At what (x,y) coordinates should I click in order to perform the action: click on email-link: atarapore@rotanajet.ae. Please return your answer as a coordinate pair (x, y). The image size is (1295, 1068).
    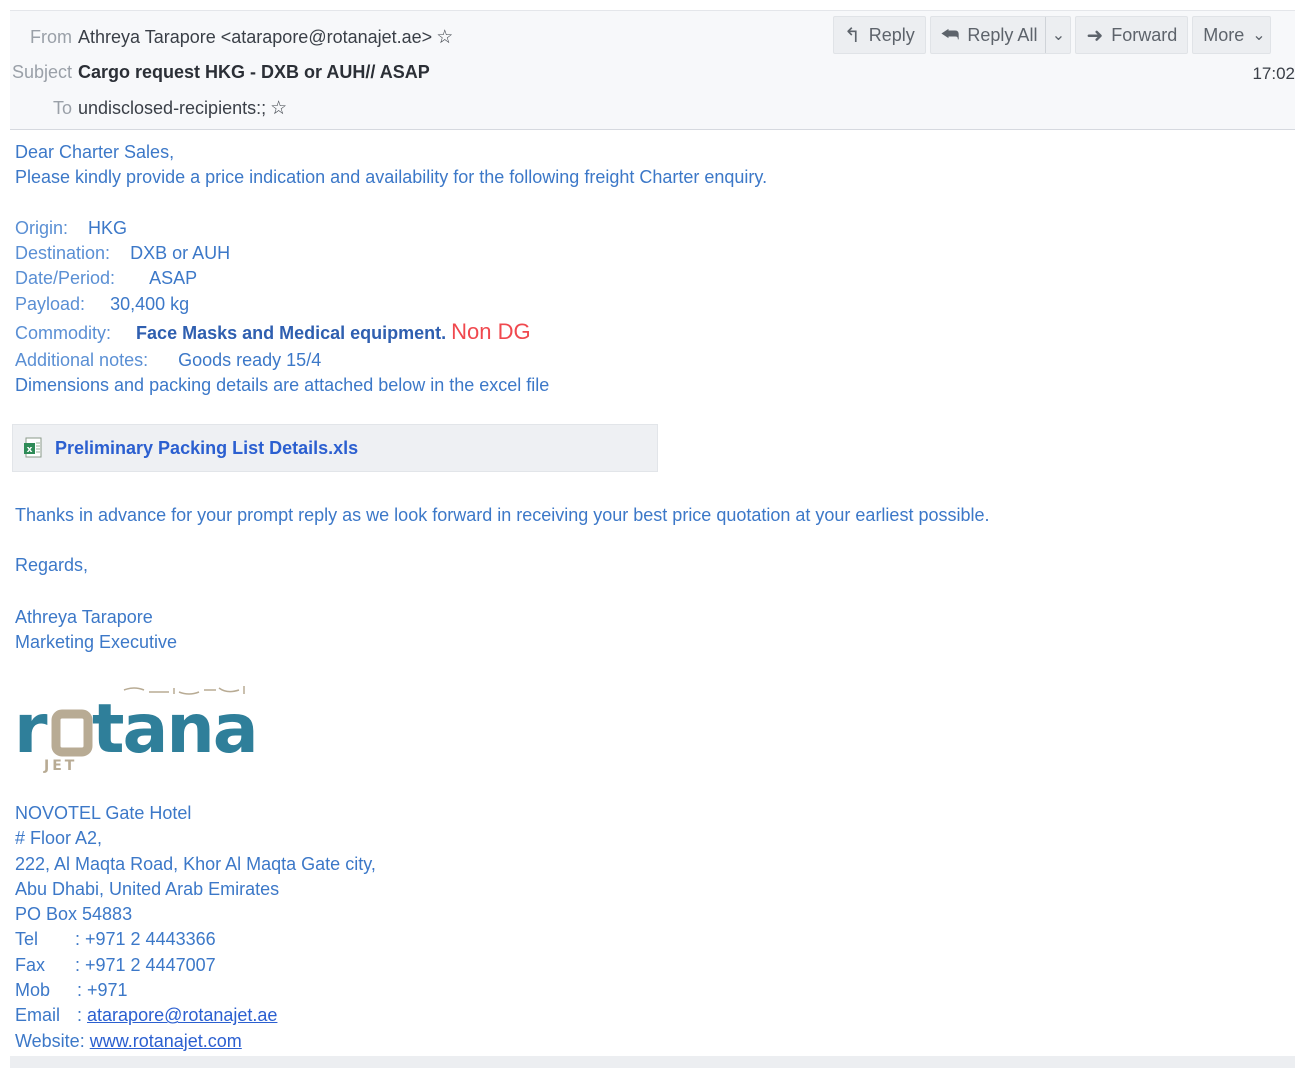
    Looking at the image, I should click on (182, 1015).